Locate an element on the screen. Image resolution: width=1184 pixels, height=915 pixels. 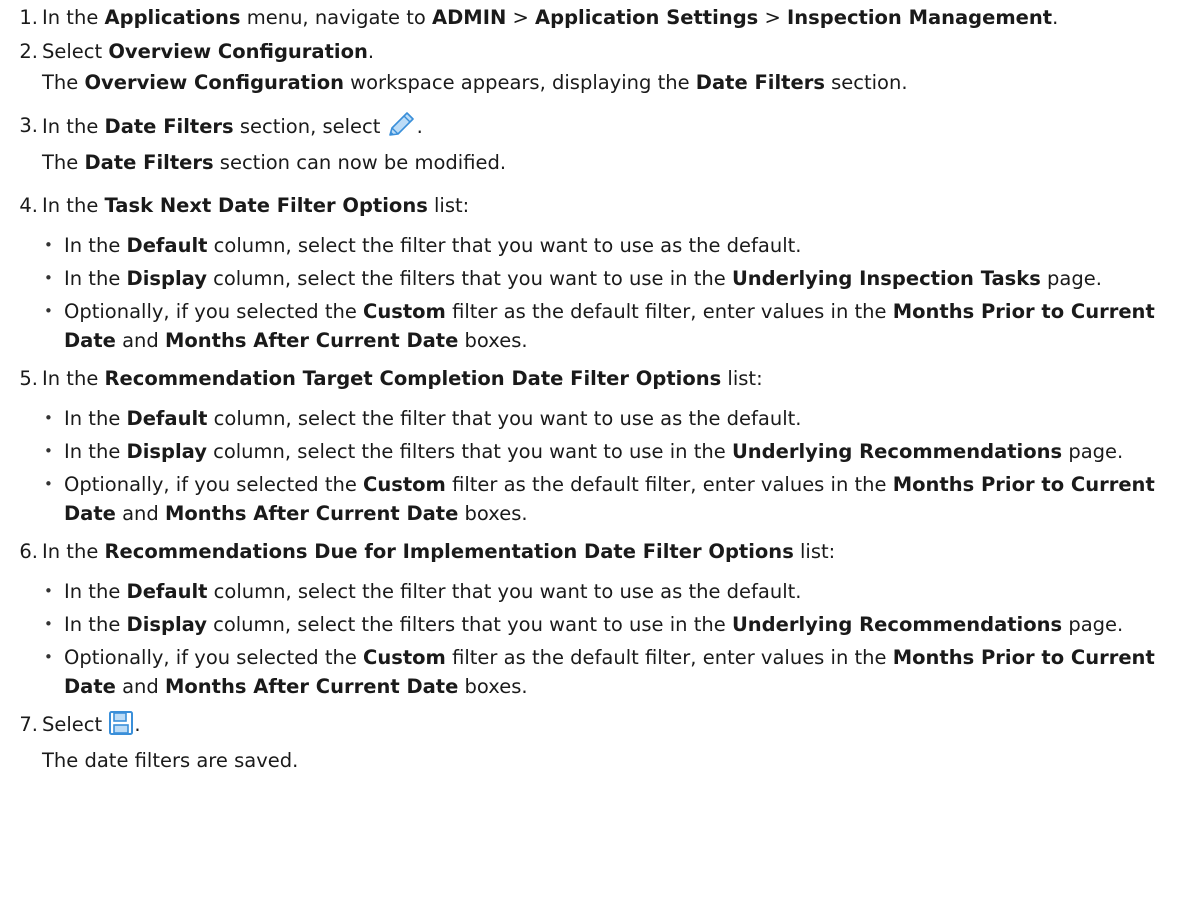
ui-term: Applications is located at coordinates (172, 17).